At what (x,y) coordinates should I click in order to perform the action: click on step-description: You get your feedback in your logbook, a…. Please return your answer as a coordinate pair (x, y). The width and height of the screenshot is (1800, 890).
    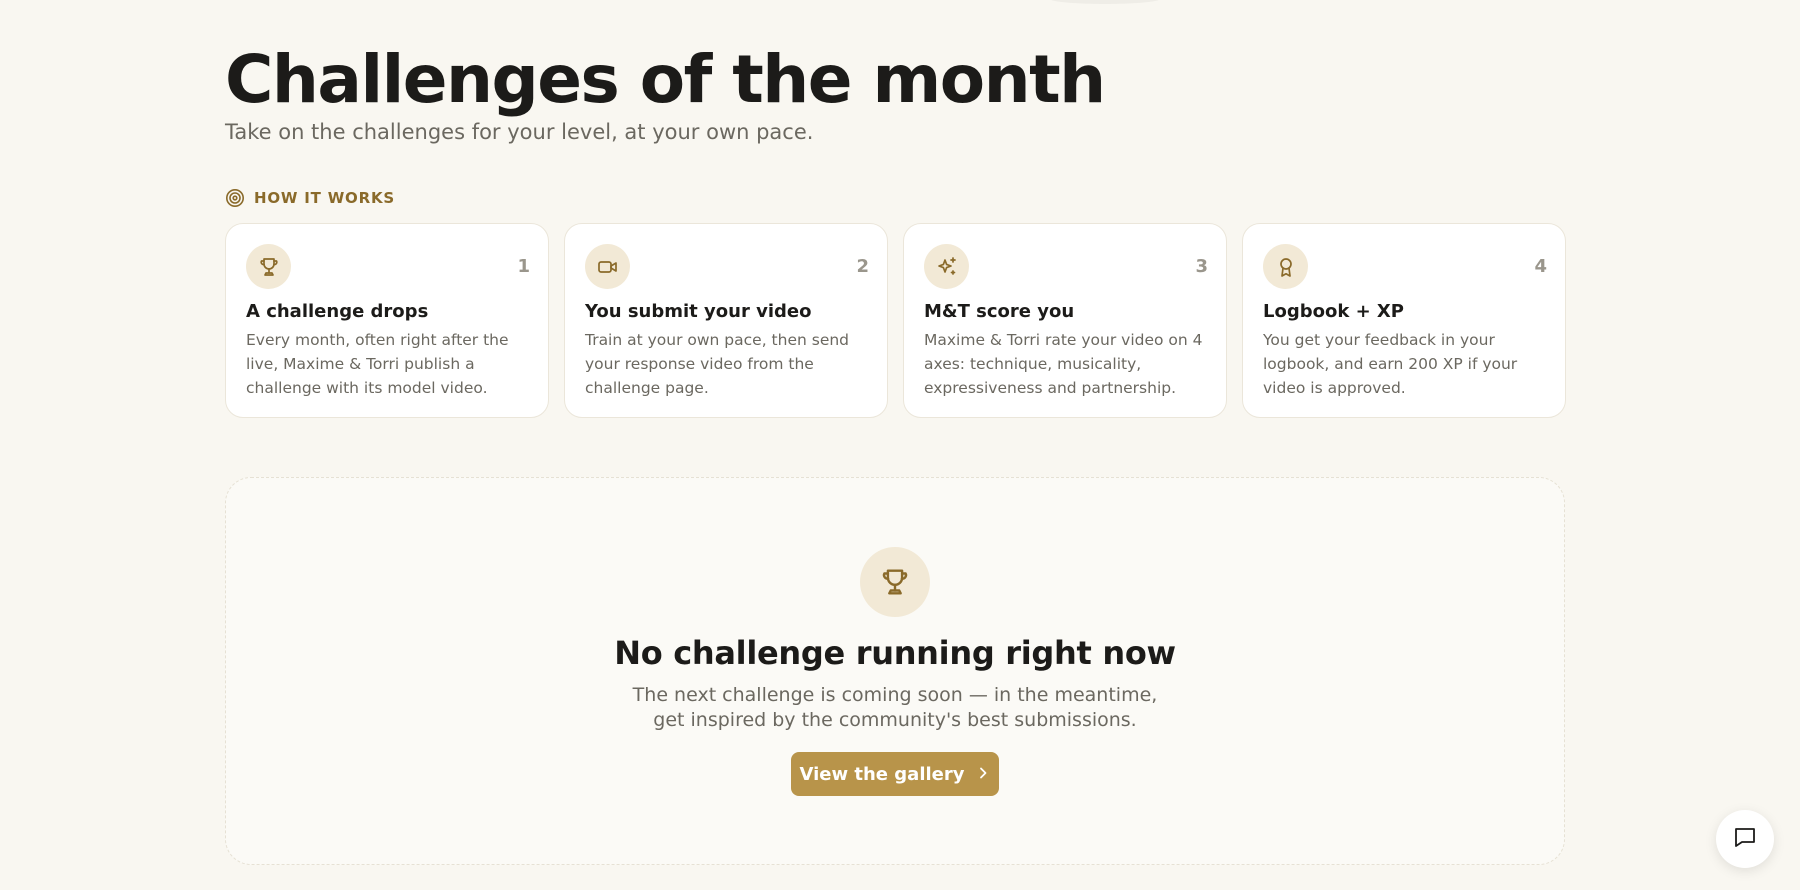
    Looking at the image, I should click on (1390, 364).